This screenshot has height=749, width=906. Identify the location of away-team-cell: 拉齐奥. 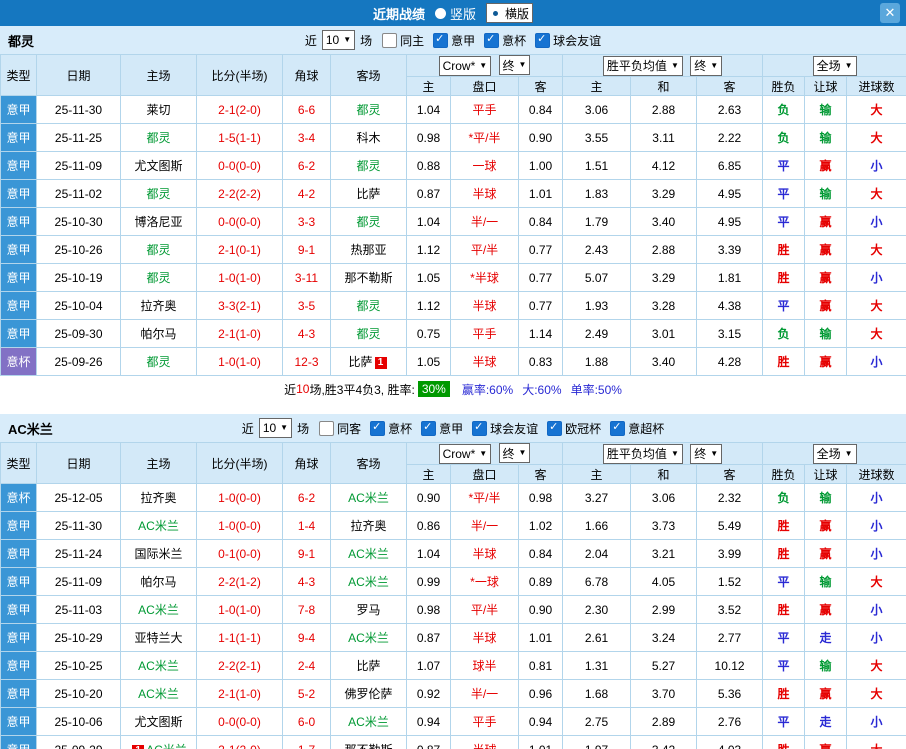
(368, 525).